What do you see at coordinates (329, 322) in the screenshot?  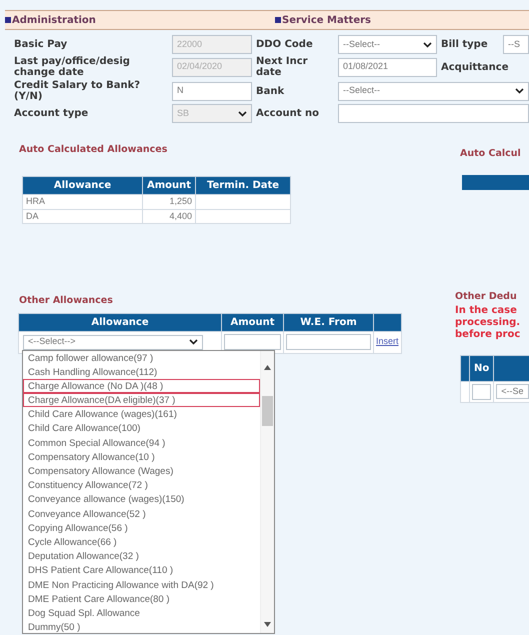 I see `column-header: W.E. From` at bounding box center [329, 322].